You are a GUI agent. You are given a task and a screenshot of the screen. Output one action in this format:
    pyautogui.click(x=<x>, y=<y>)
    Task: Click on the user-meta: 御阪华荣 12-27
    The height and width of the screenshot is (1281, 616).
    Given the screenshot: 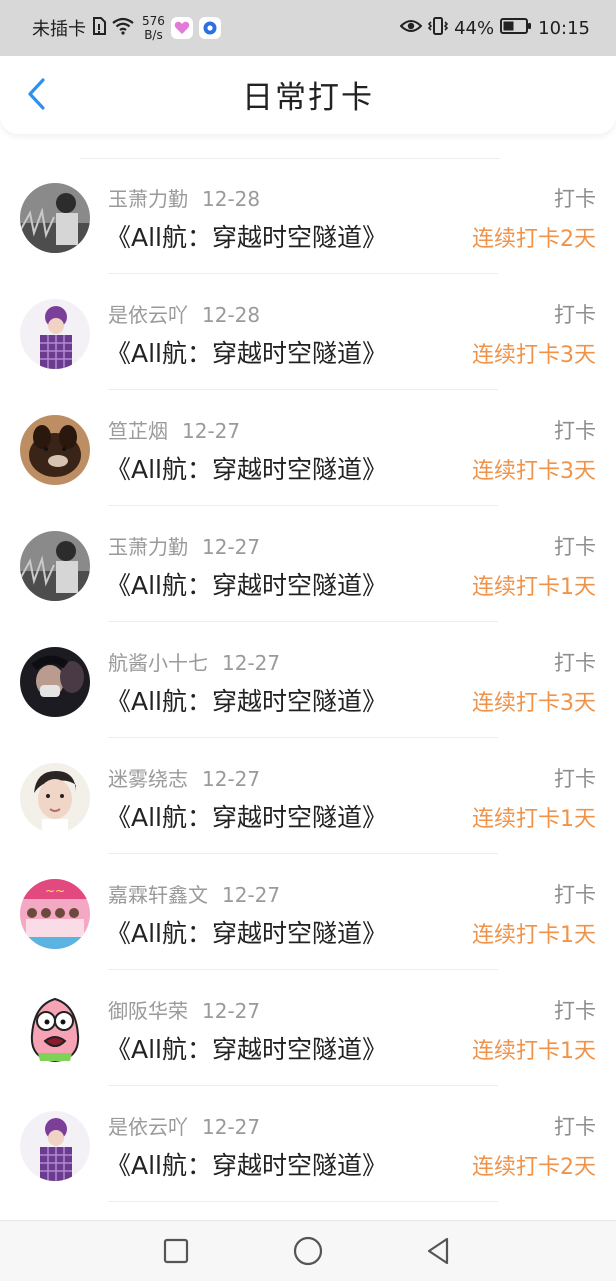 What is the action you would take?
    pyautogui.click(x=184, y=1009)
    